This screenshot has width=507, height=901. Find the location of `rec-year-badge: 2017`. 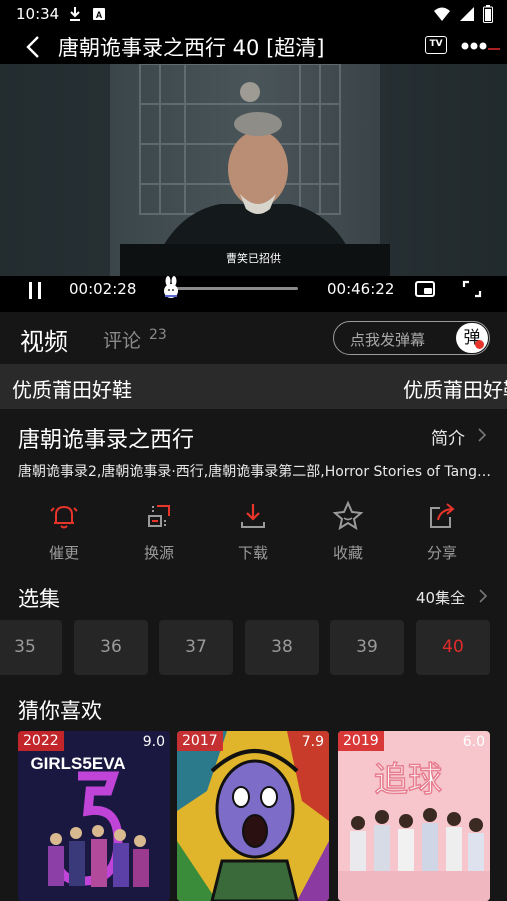

rec-year-badge: 2017 is located at coordinates (200, 741).